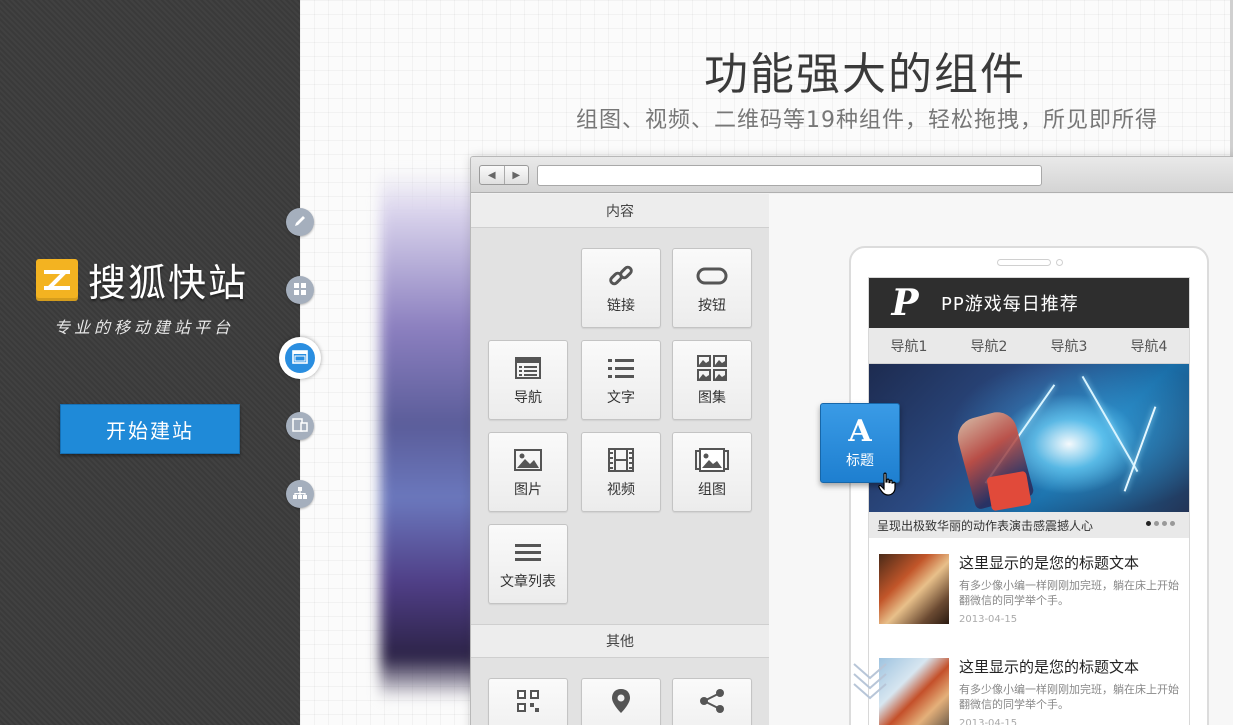  What do you see at coordinates (1010, 304) in the screenshot?
I see `app-title: PP游戏每日推荐` at bounding box center [1010, 304].